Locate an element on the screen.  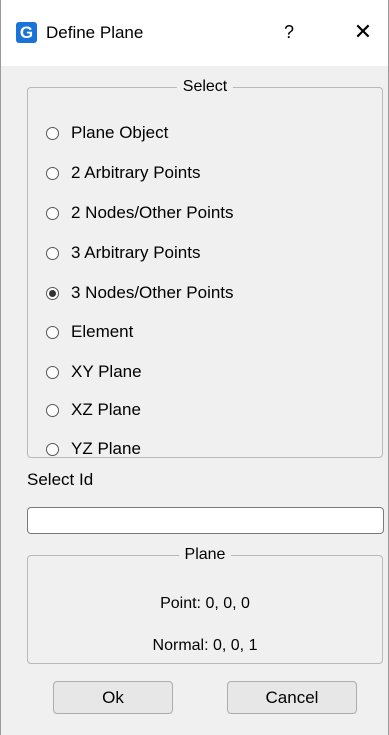
select-group-title: Select is located at coordinates (205, 86).